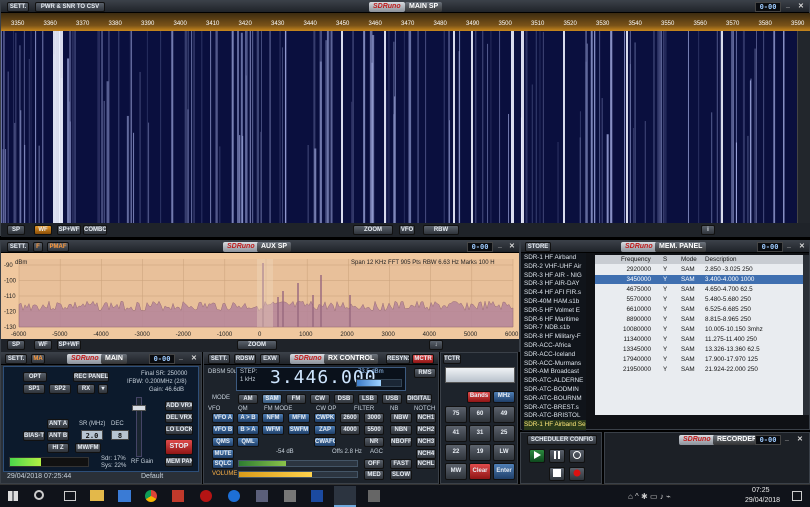  What do you see at coordinates (272, 399) in the screenshot?
I see `mode-sam-button: SAM` at bounding box center [272, 399].